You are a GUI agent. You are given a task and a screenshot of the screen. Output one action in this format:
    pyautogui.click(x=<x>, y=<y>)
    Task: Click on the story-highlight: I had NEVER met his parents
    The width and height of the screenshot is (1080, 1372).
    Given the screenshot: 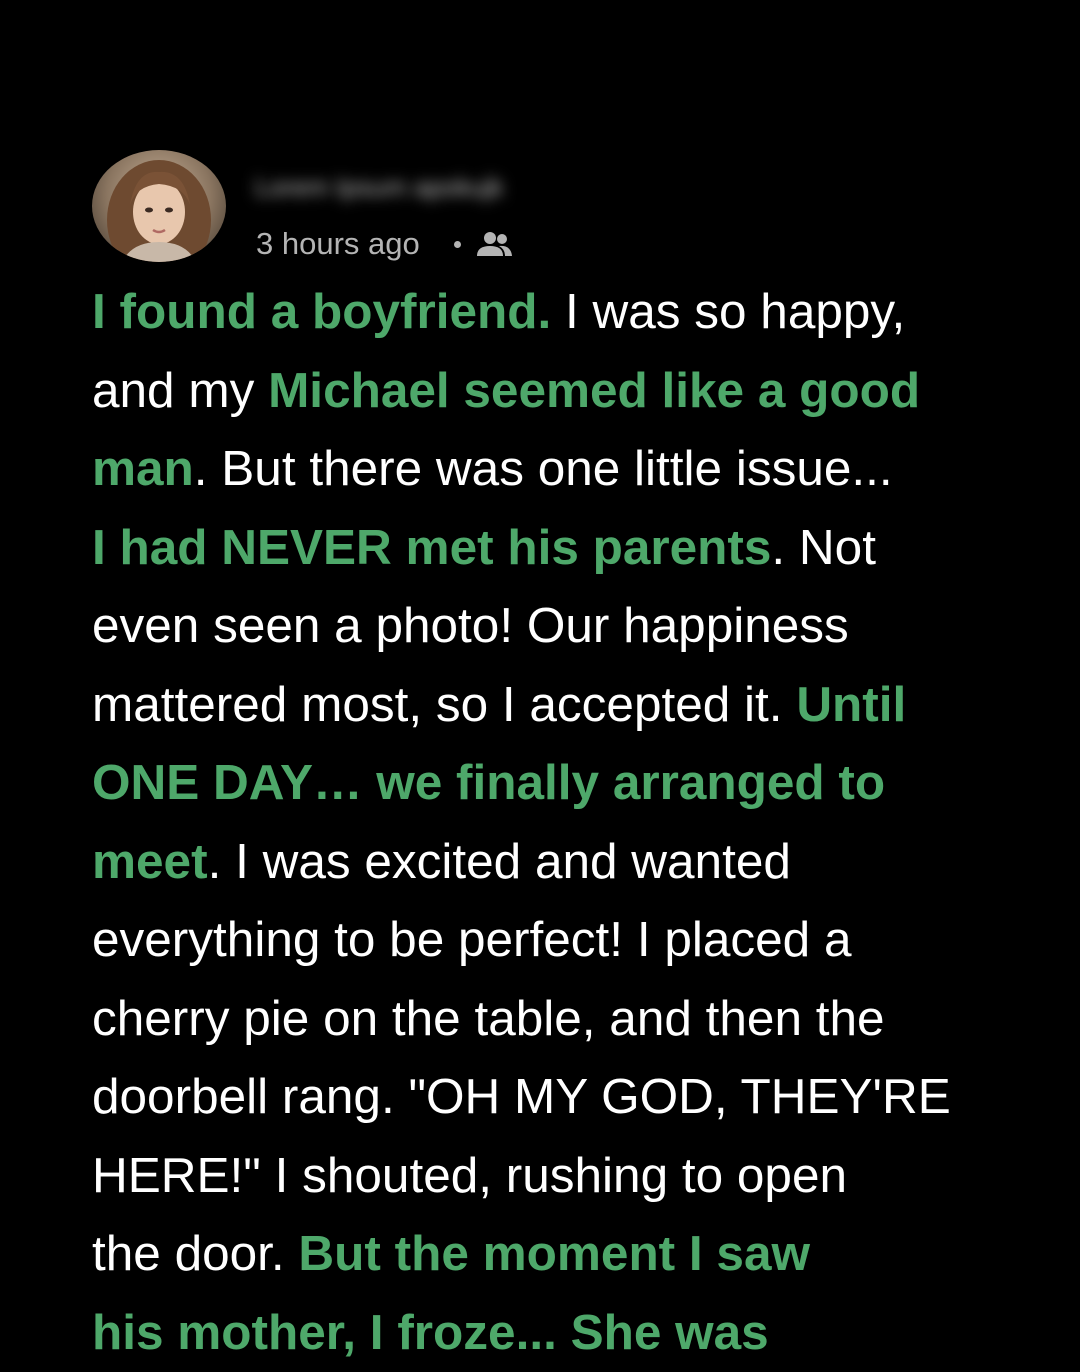 What is the action you would take?
    pyautogui.click(x=432, y=547)
    